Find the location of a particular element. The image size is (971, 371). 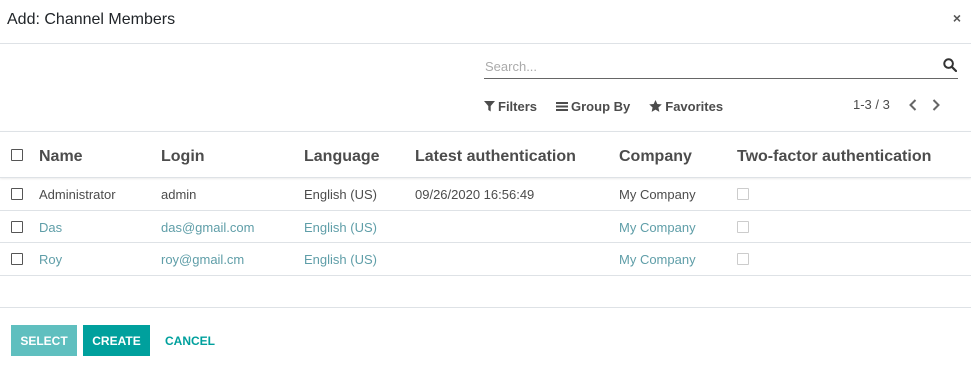

cell-name: Das is located at coordinates (51, 227).